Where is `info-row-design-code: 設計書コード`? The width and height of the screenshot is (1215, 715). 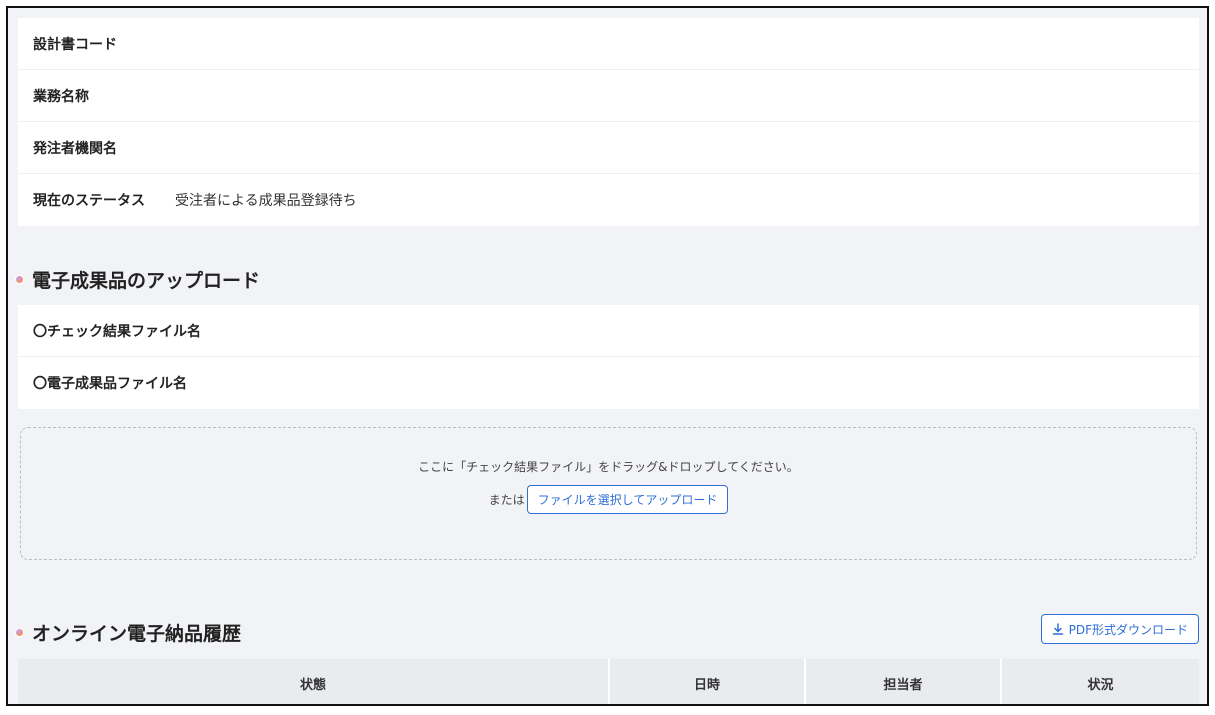
info-row-design-code: 設計書コード is located at coordinates (608, 44).